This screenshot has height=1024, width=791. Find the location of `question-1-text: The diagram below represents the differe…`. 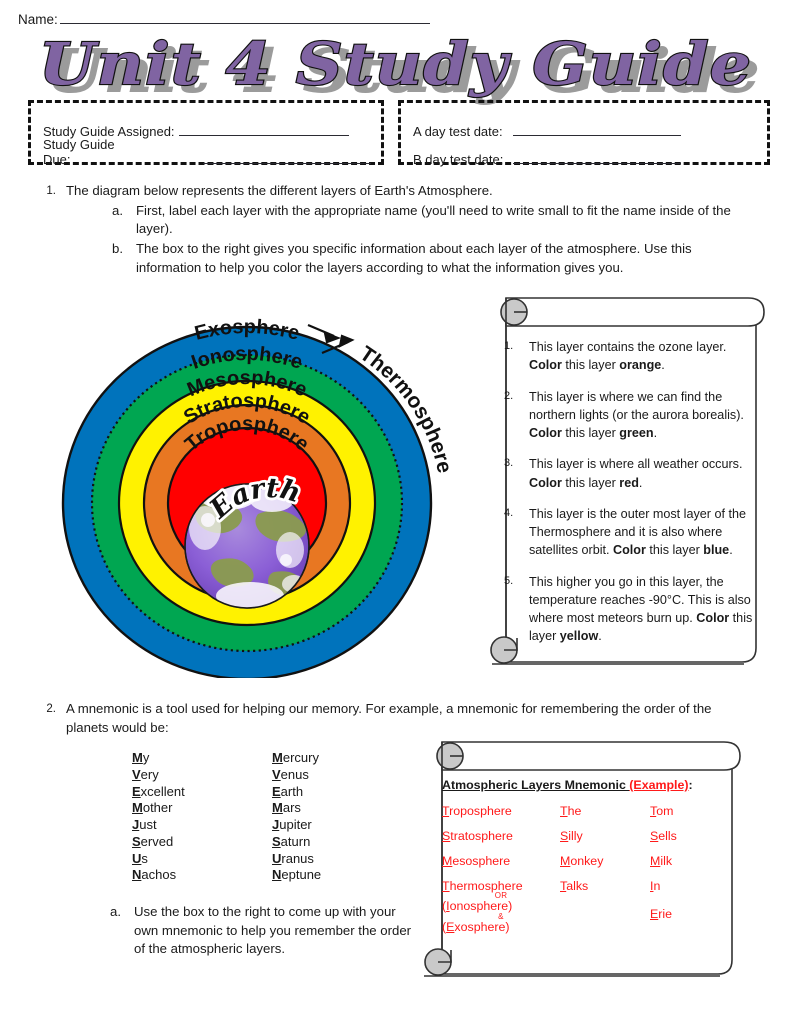

question-1-text: The diagram below represents the differe… is located at coordinates (279, 190).